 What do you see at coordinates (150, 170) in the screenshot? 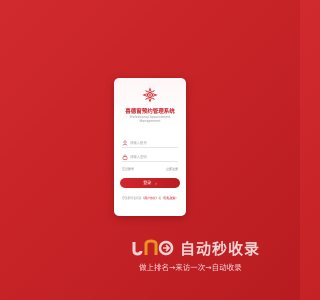
I see `links-row: 忘记账号 立即注册` at bounding box center [150, 170].